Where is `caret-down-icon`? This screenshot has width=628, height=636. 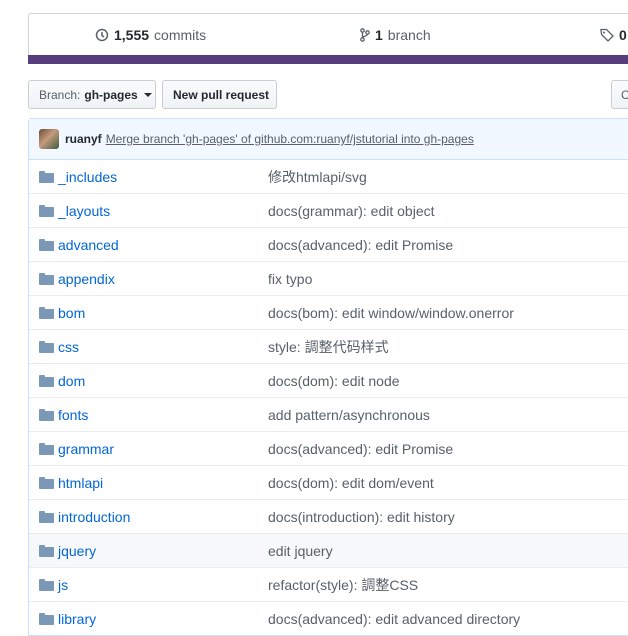 caret-down-icon is located at coordinates (147, 94).